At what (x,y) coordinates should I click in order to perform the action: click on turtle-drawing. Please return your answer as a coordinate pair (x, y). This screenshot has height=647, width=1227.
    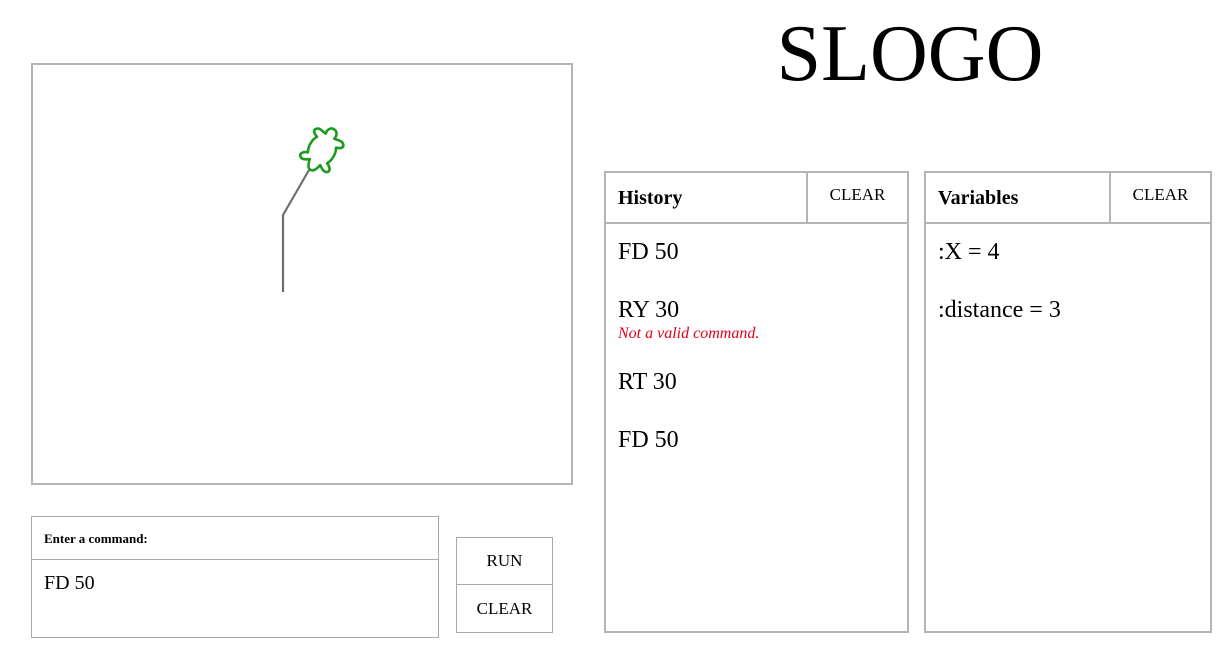
    Looking at the image, I should click on (313, 209).